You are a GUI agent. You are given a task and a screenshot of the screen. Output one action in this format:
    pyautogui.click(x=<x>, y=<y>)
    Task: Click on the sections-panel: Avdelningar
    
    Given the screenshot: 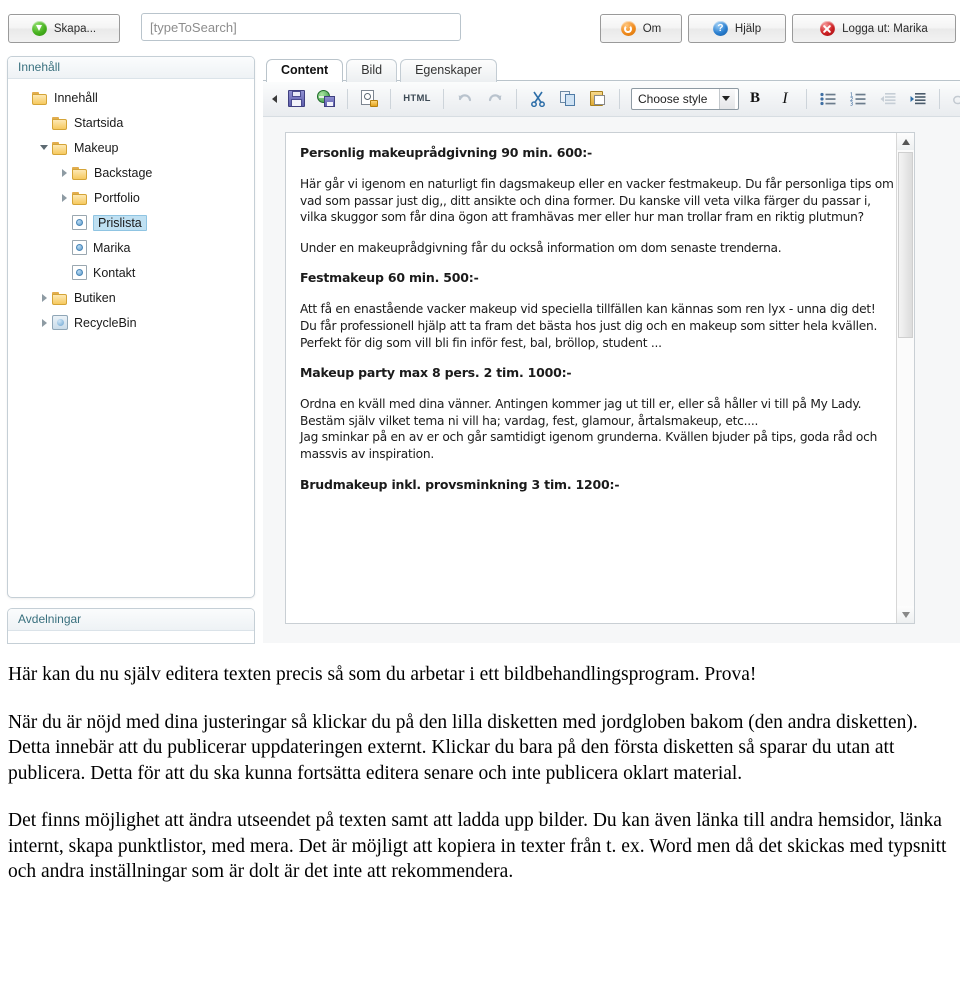 What is the action you would take?
    pyautogui.click(x=131, y=626)
    